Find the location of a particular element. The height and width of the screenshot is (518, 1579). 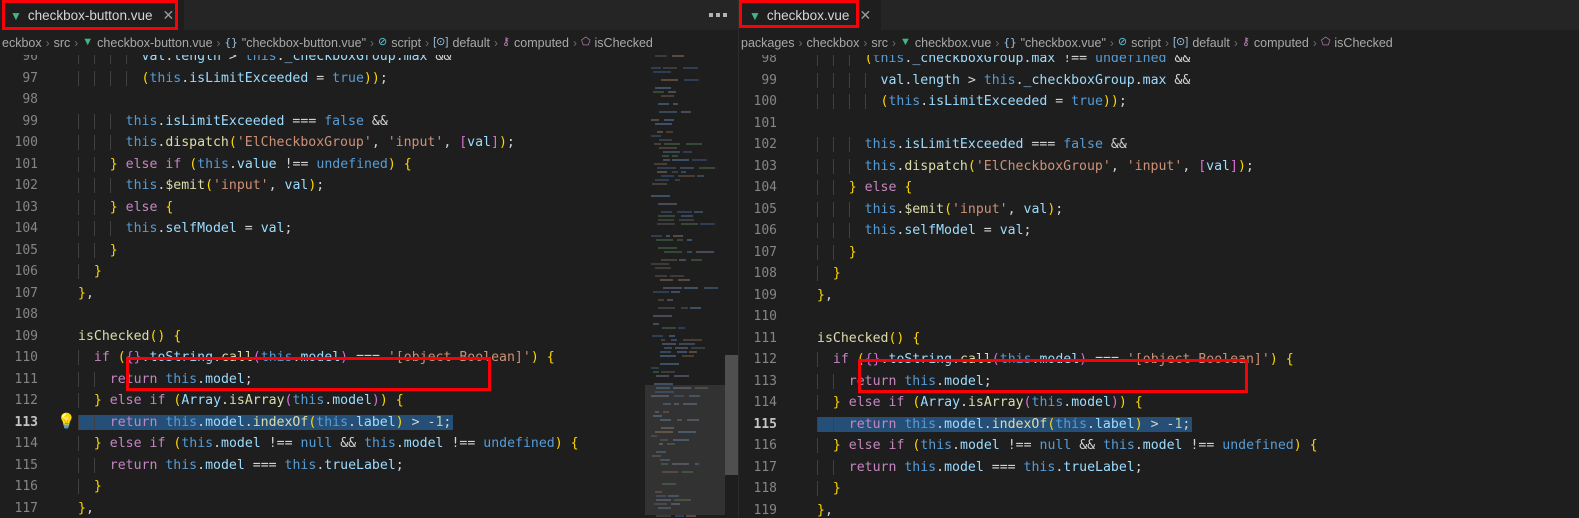

code-text: } is located at coordinates (408, 487).